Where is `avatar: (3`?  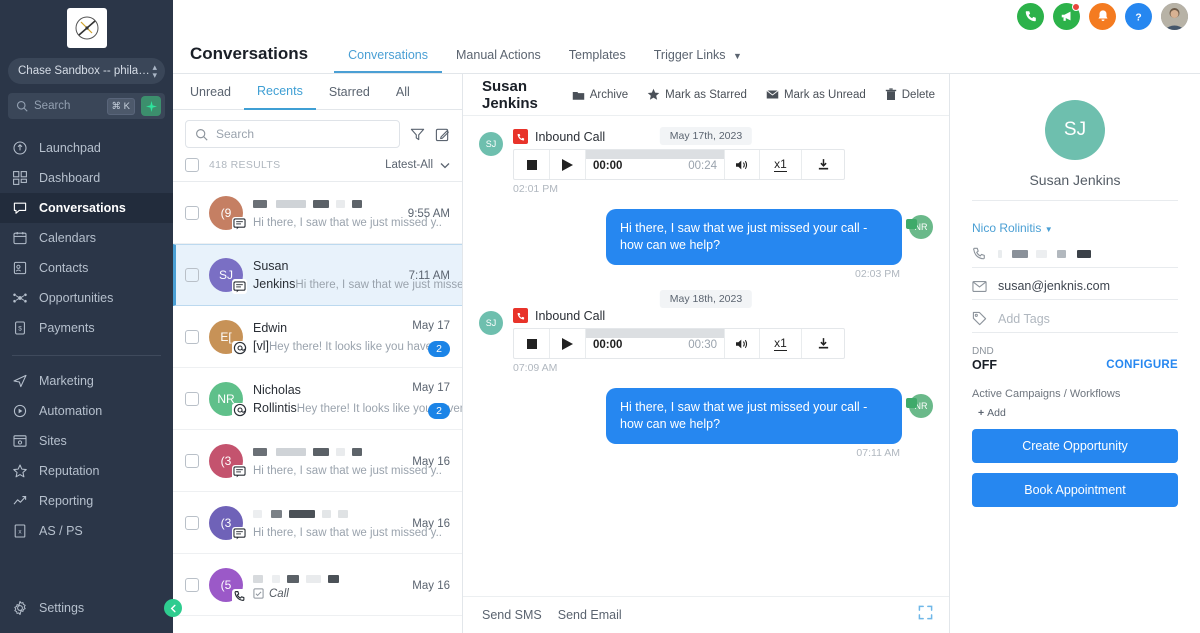 avatar: (3 is located at coordinates (228, 523).